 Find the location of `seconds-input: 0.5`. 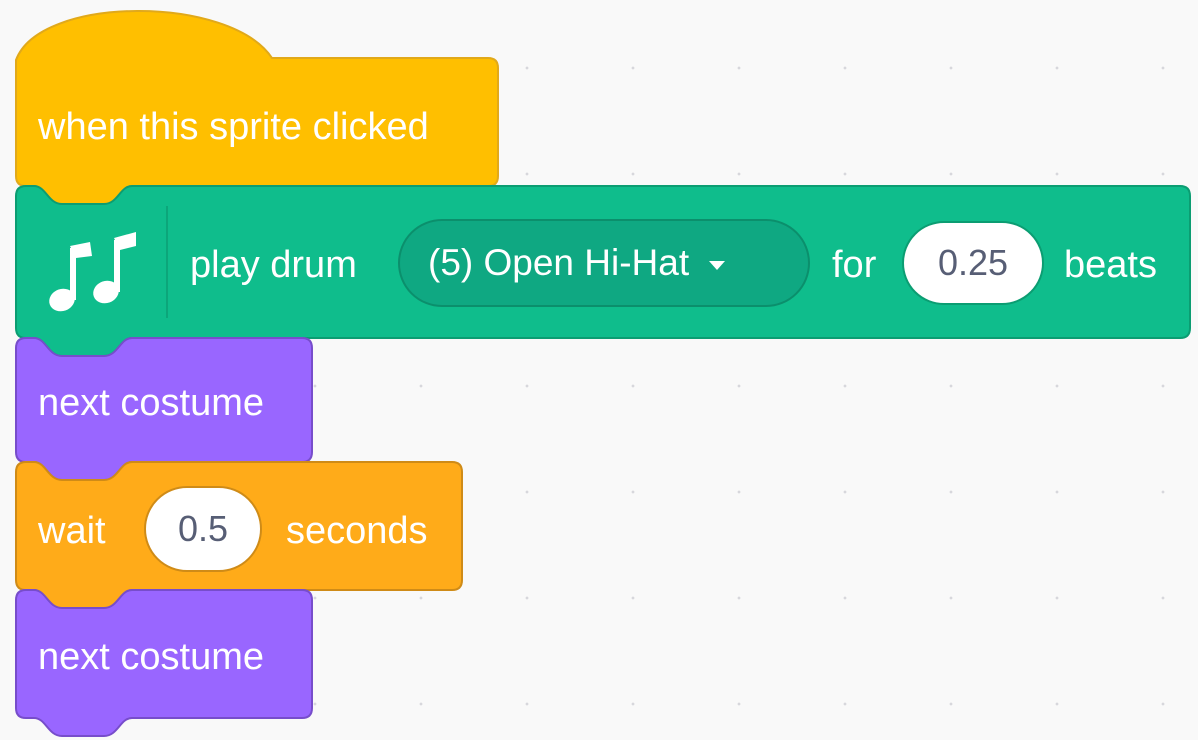

seconds-input: 0.5 is located at coordinates (203, 529).